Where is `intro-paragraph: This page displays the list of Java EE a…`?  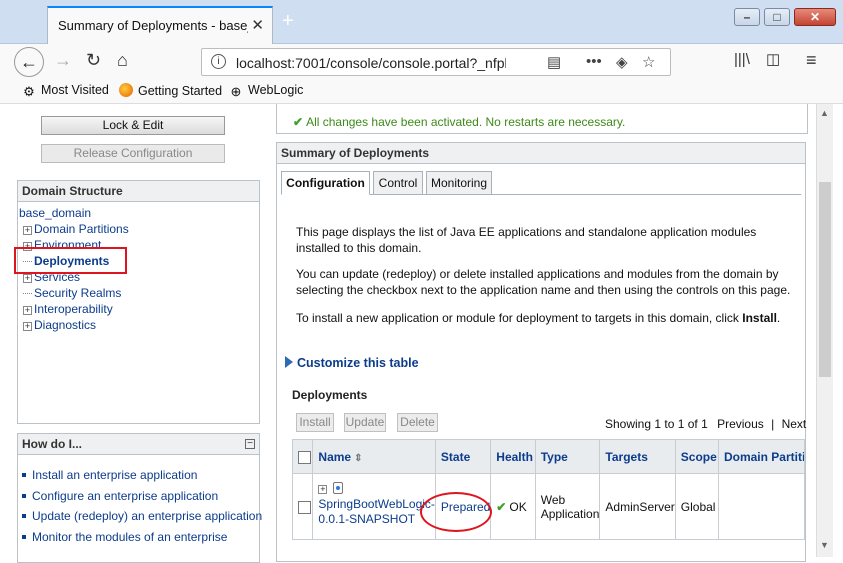
intro-paragraph: This page displays the list of Java EE a… is located at coordinates (526, 240).